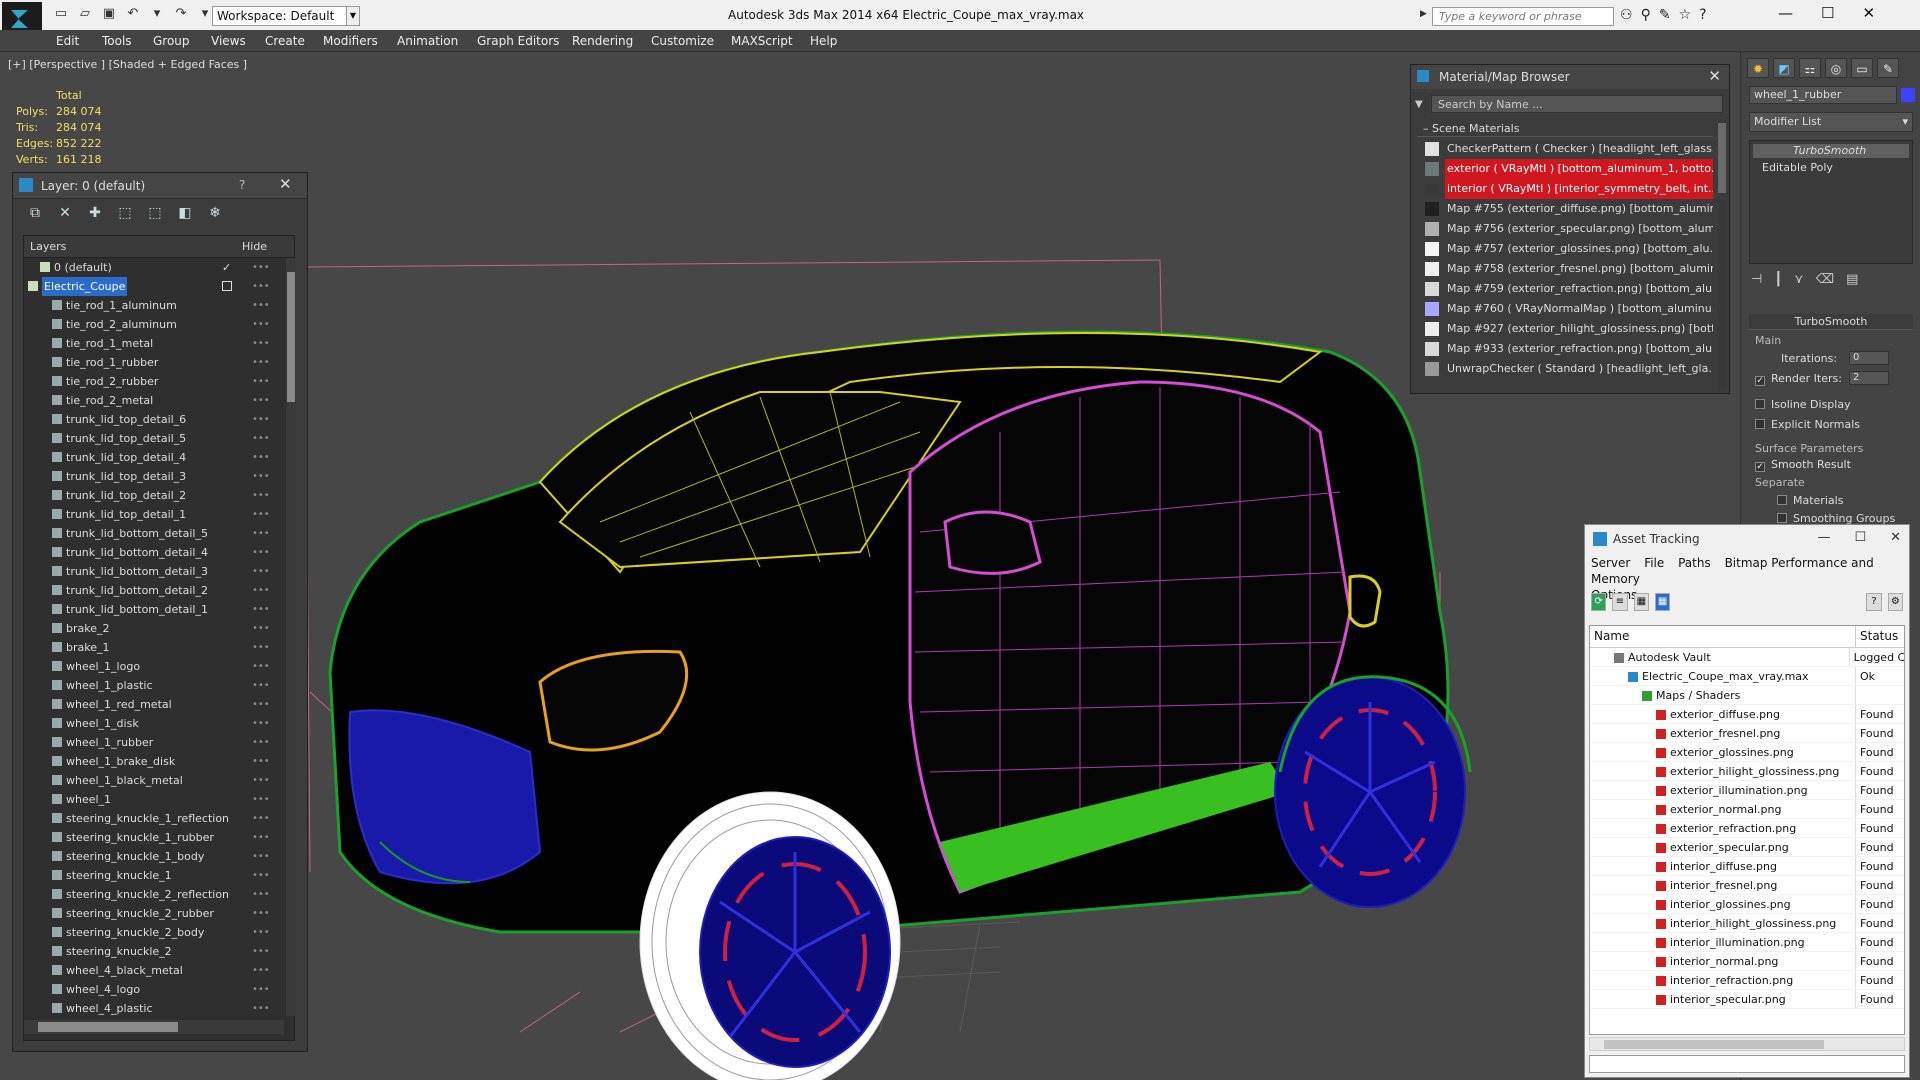  What do you see at coordinates (1895, 602) in the screenshot?
I see `settings-icon: ⚙` at bounding box center [1895, 602].